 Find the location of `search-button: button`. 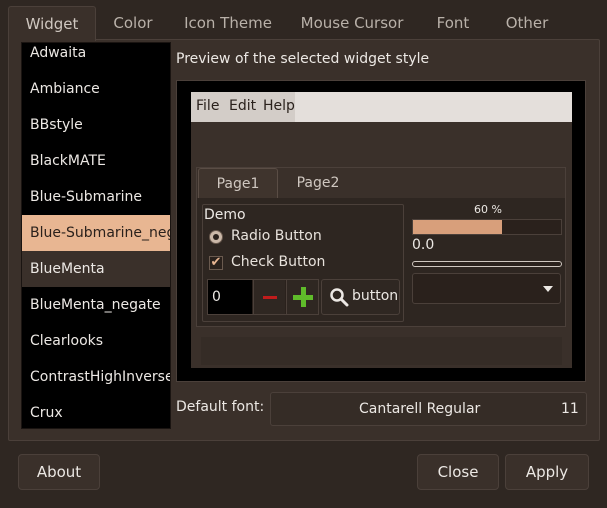

search-button: button is located at coordinates (360, 297).